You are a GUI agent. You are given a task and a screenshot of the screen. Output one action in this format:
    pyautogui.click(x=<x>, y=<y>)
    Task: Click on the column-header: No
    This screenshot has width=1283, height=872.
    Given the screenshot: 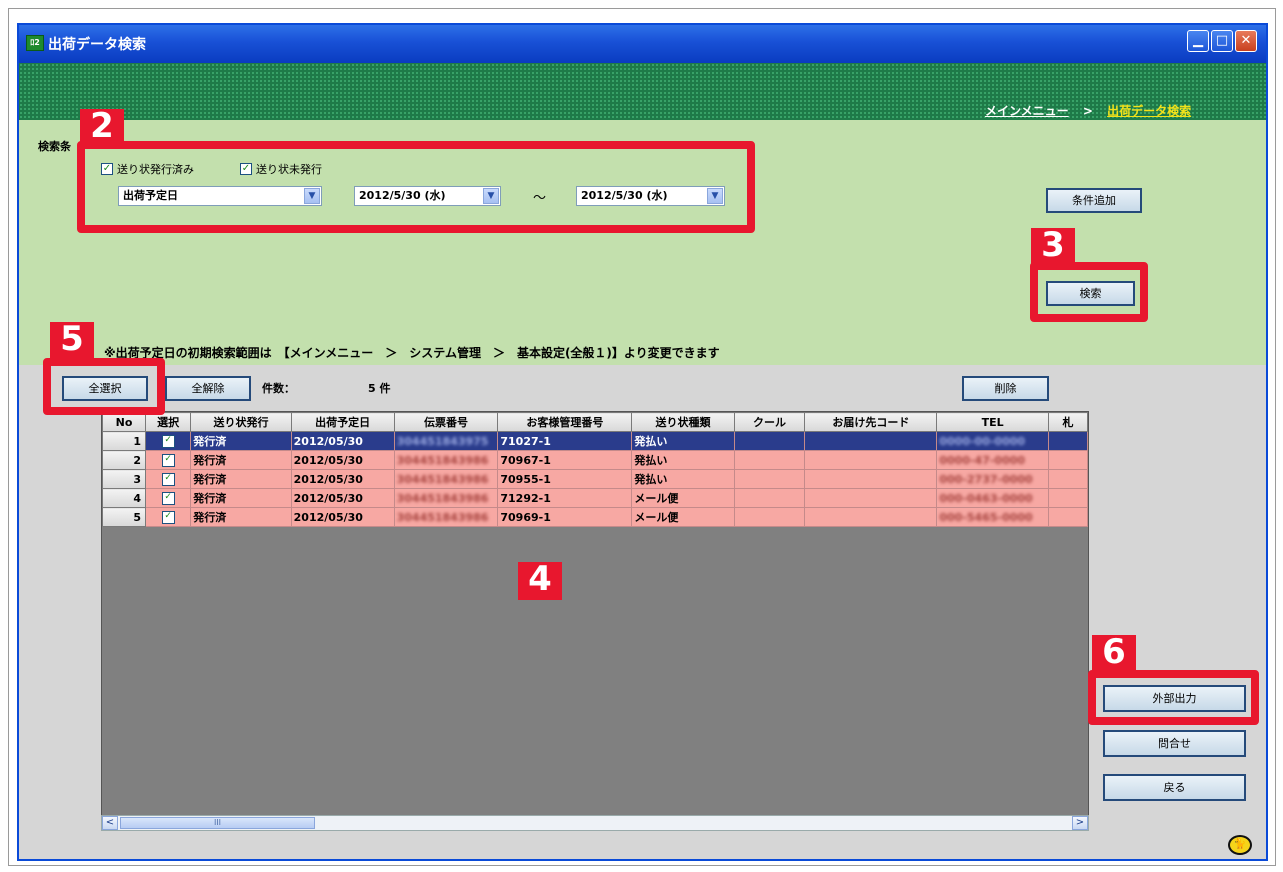 What is the action you would take?
    pyautogui.click(x=124, y=422)
    